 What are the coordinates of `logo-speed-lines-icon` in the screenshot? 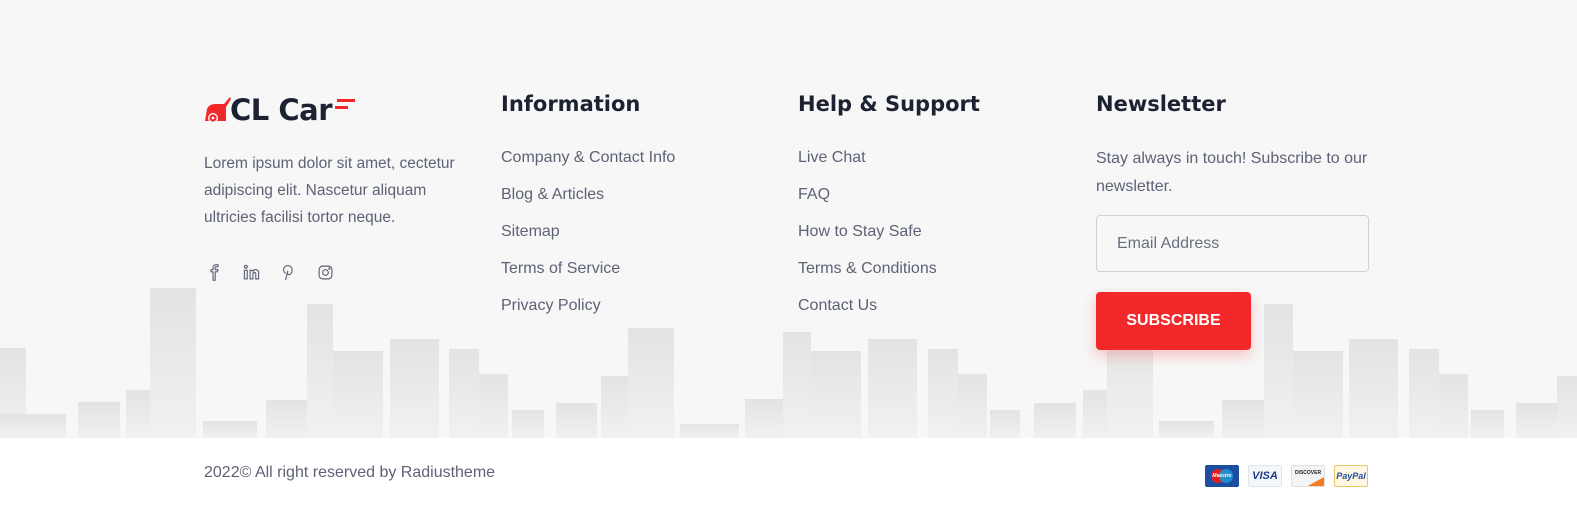 It's located at (345, 104).